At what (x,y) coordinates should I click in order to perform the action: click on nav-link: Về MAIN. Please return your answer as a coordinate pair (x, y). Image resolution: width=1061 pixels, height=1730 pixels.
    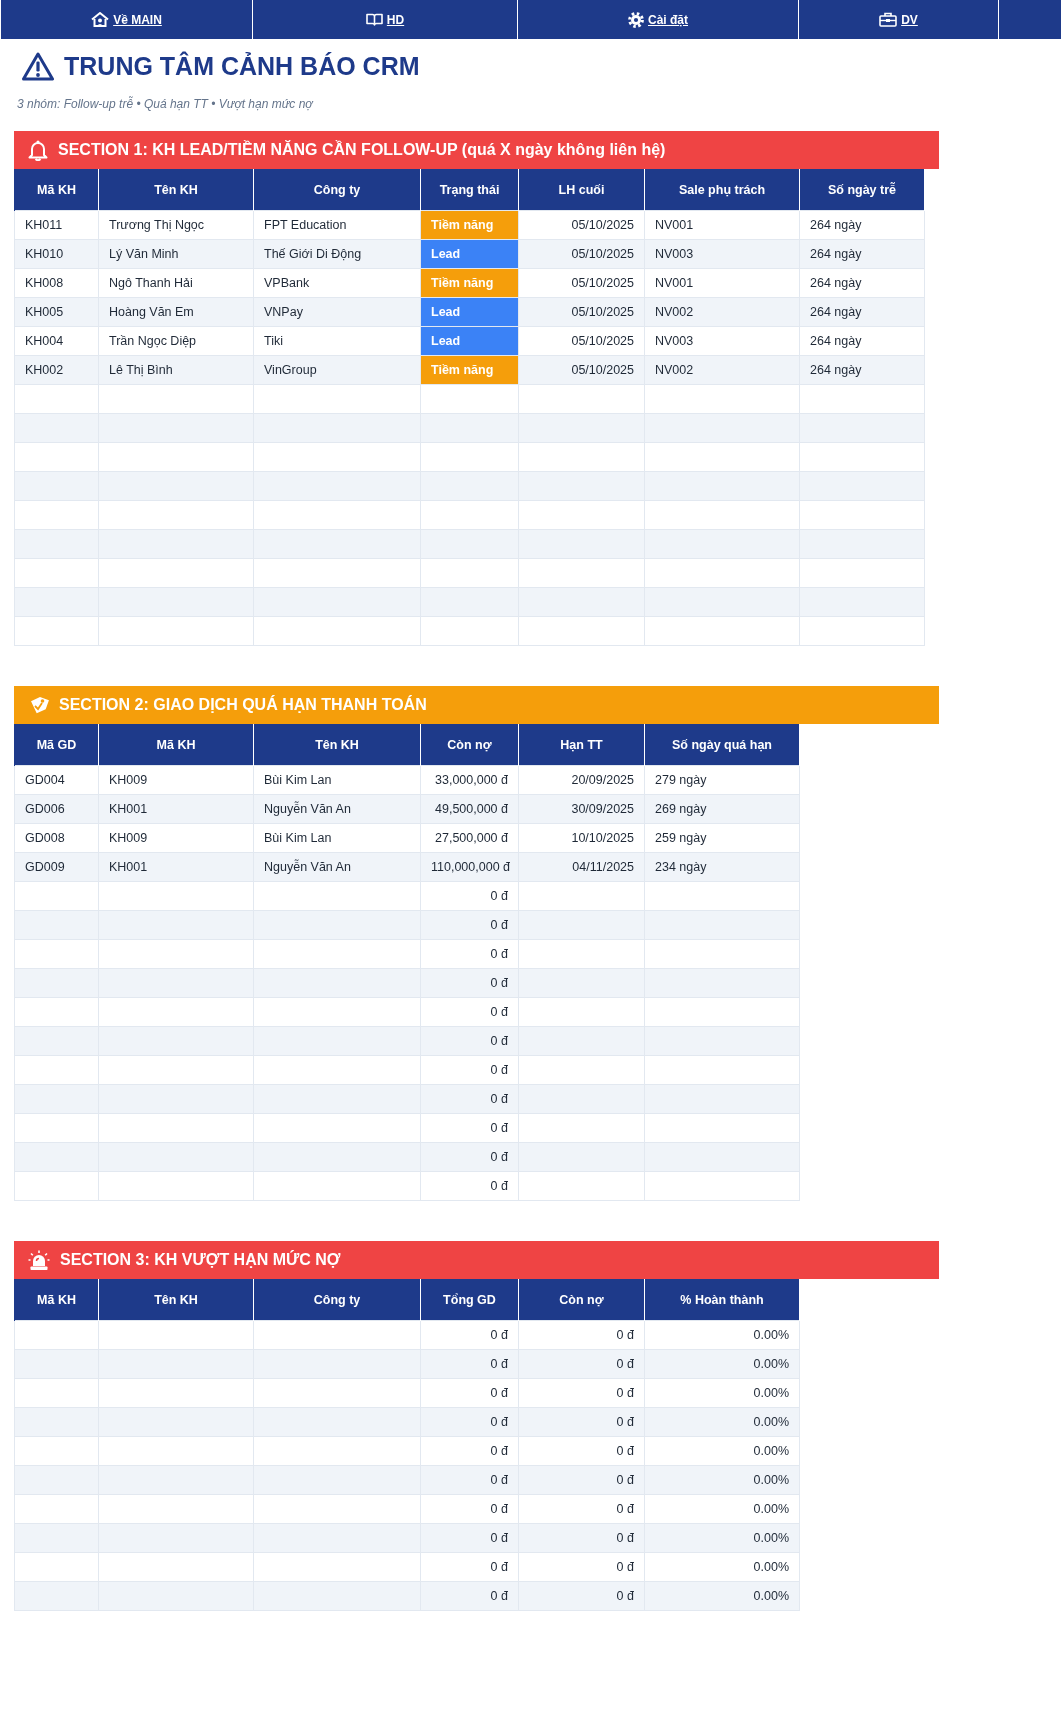
    Looking at the image, I should click on (126, 19).